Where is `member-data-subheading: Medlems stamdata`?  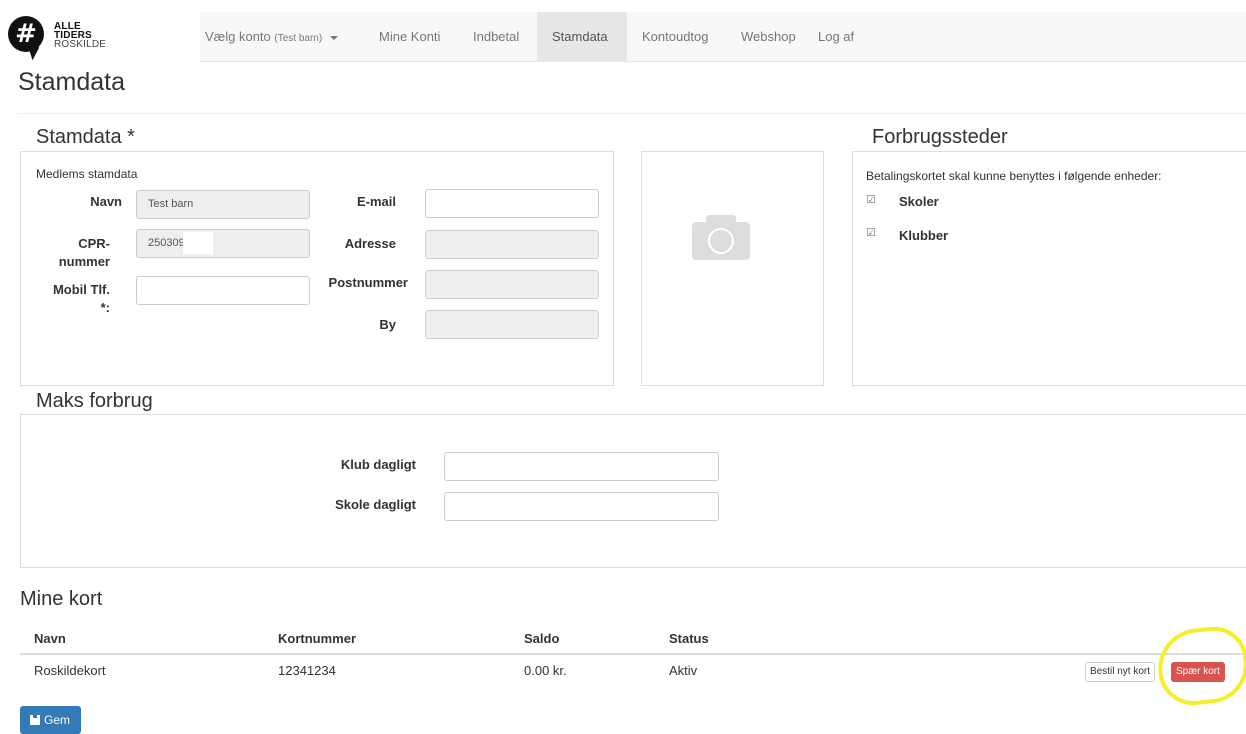
member-data-subheading: Medlems stamdata is located at coordinates (87, 174).